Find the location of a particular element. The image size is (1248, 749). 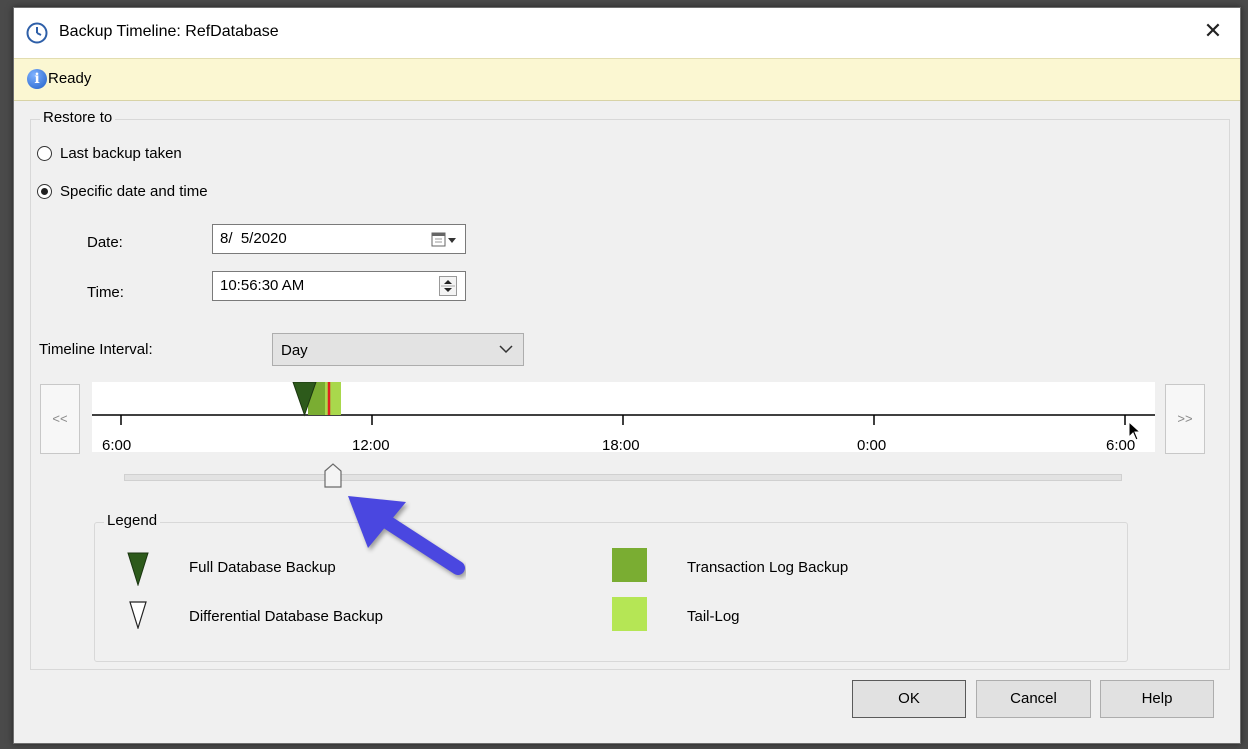

tick-label: 18:00 is located at coordinates (621, 445).